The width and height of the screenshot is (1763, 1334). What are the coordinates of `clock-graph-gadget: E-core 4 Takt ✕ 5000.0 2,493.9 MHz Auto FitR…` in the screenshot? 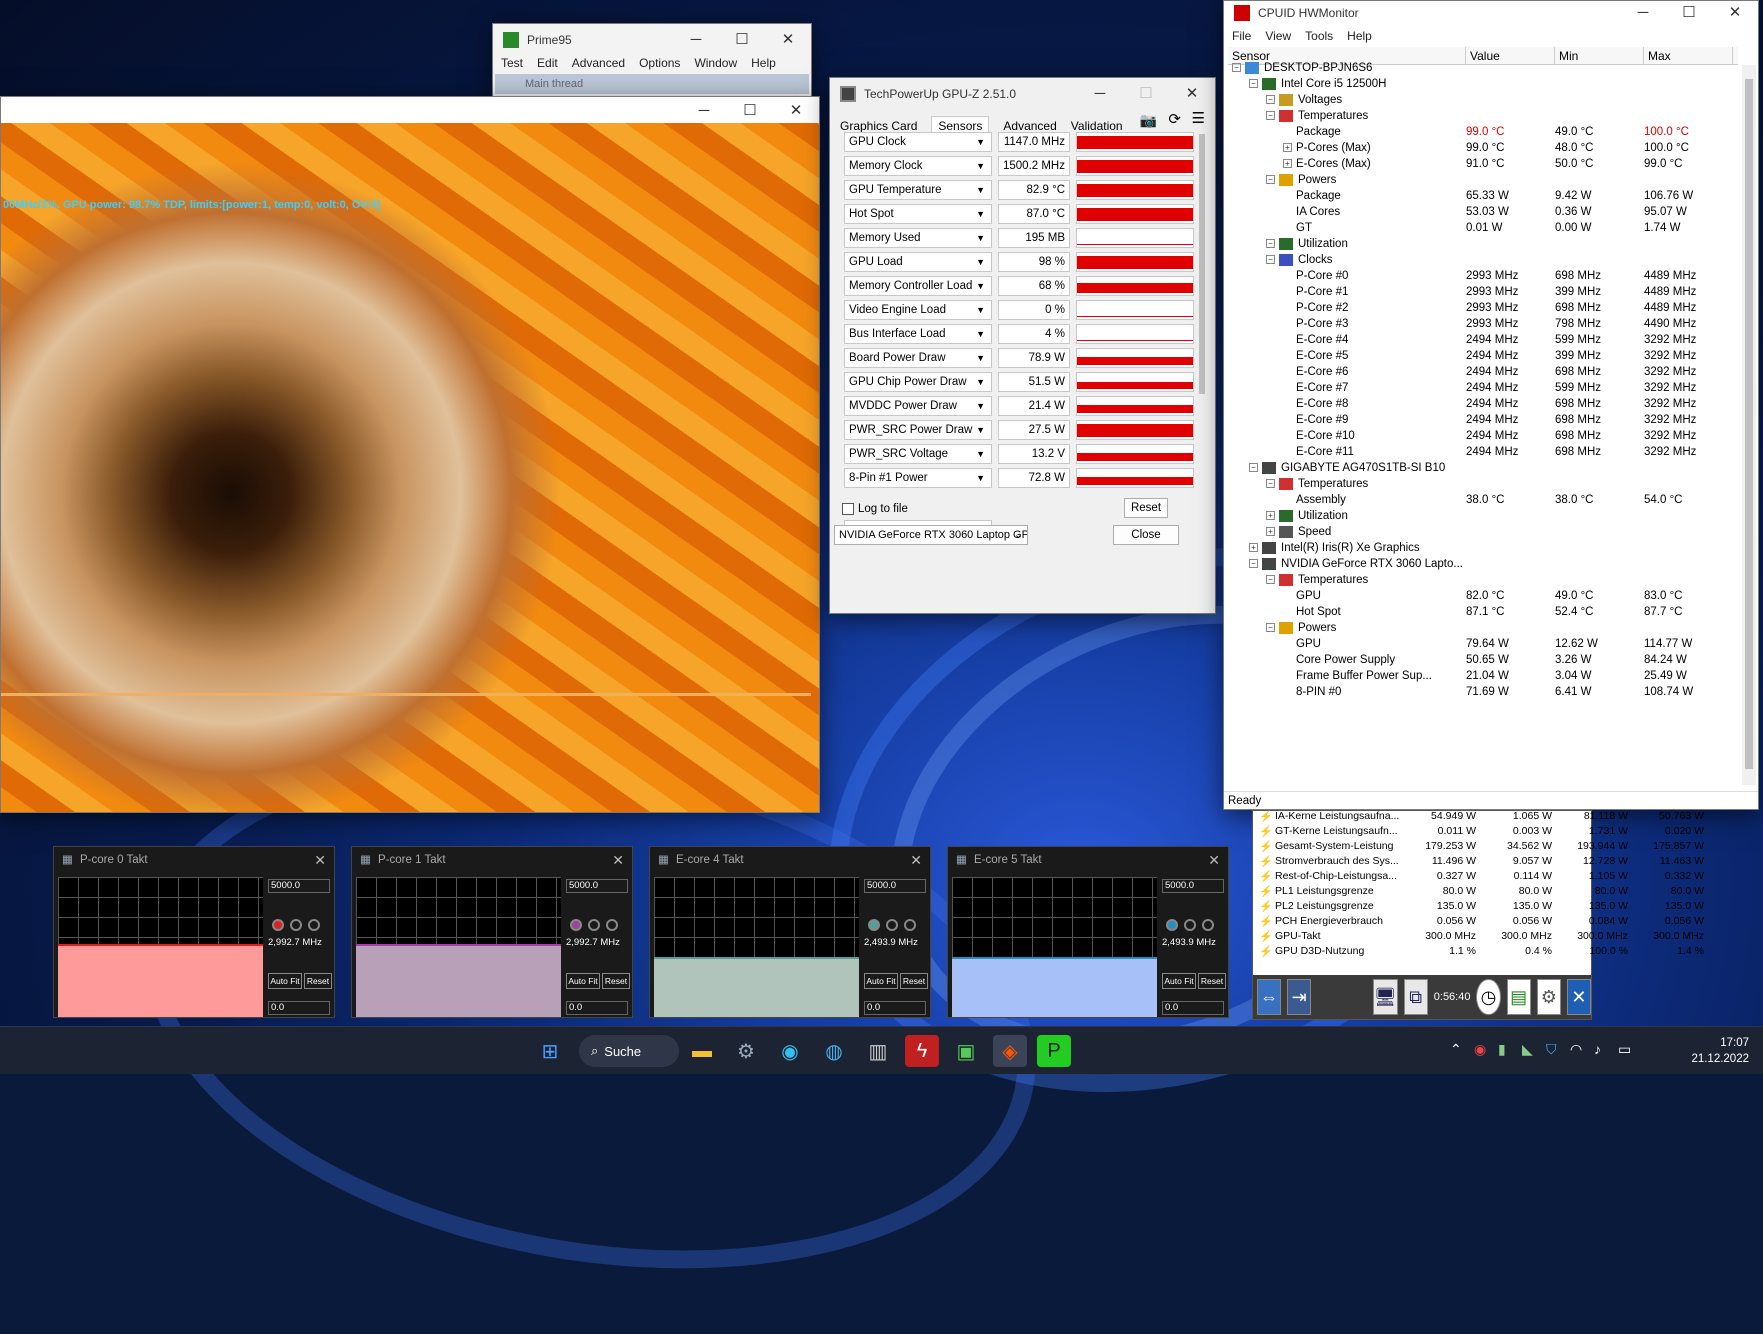 It's located at (790, 932).